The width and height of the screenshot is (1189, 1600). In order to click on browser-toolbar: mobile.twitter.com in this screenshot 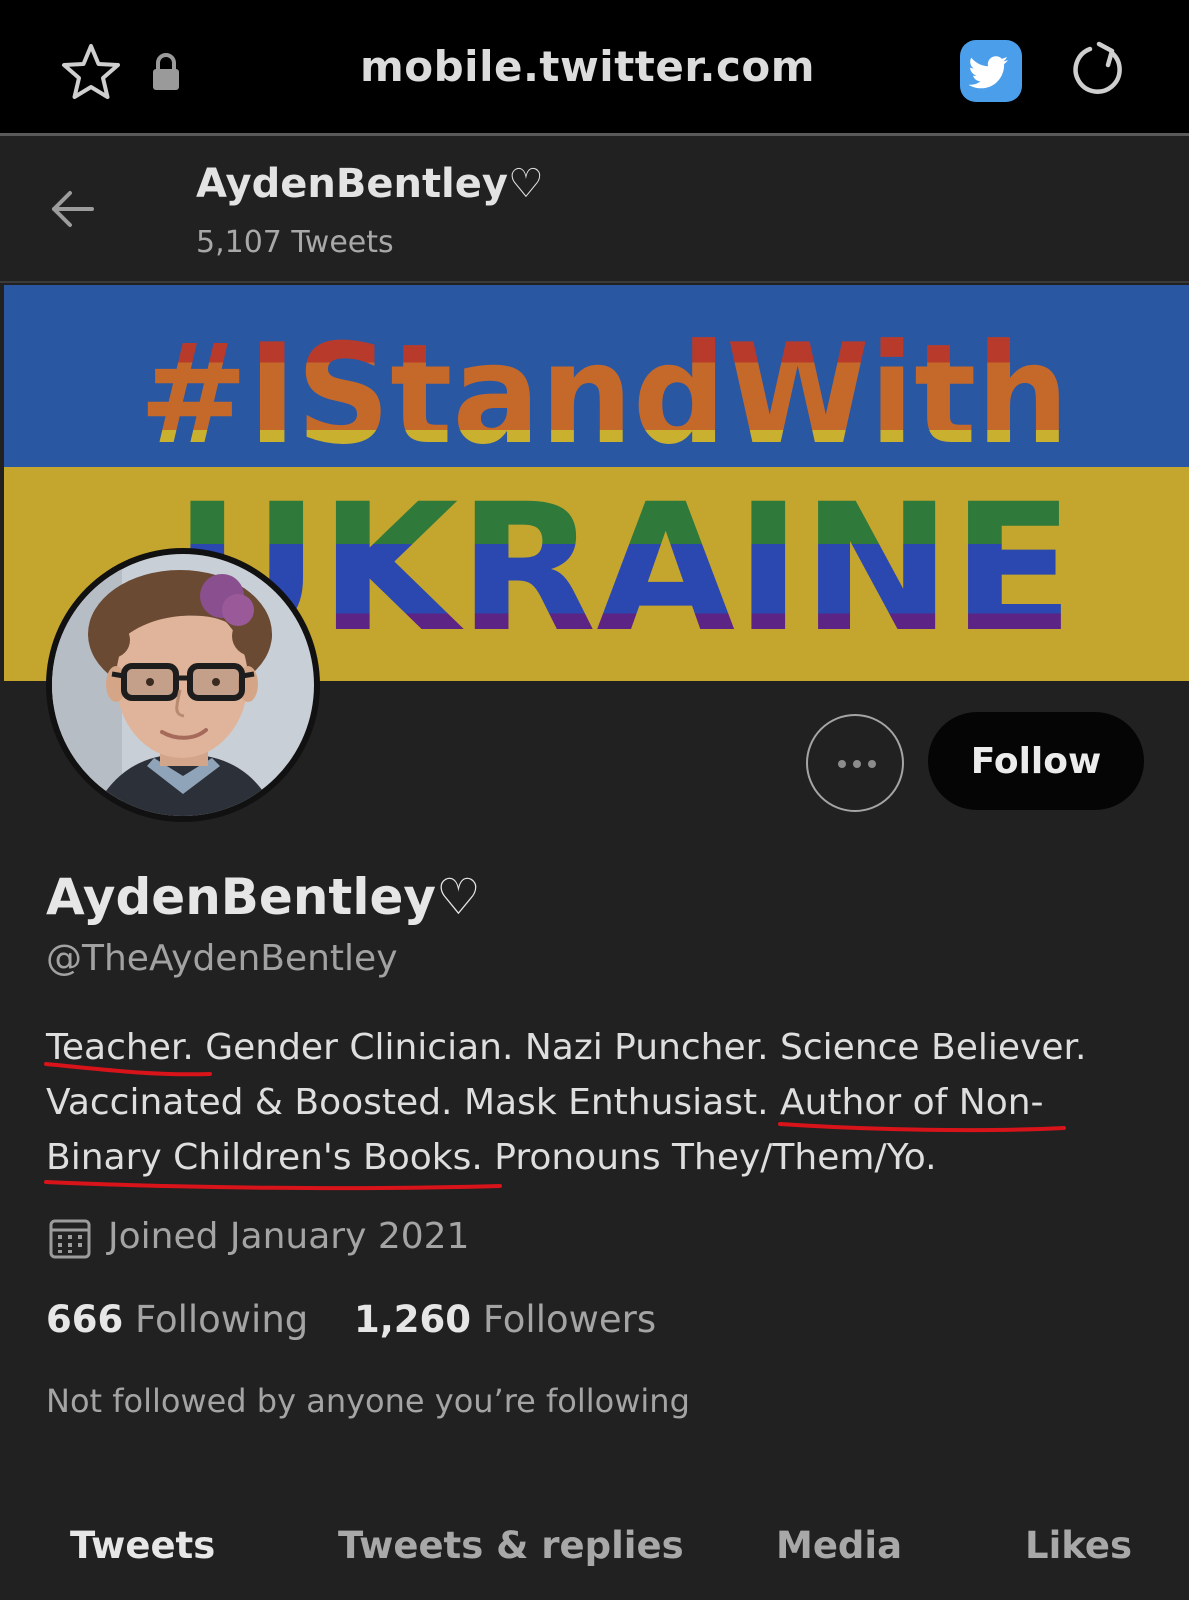, I will do `click(594, 68)`.